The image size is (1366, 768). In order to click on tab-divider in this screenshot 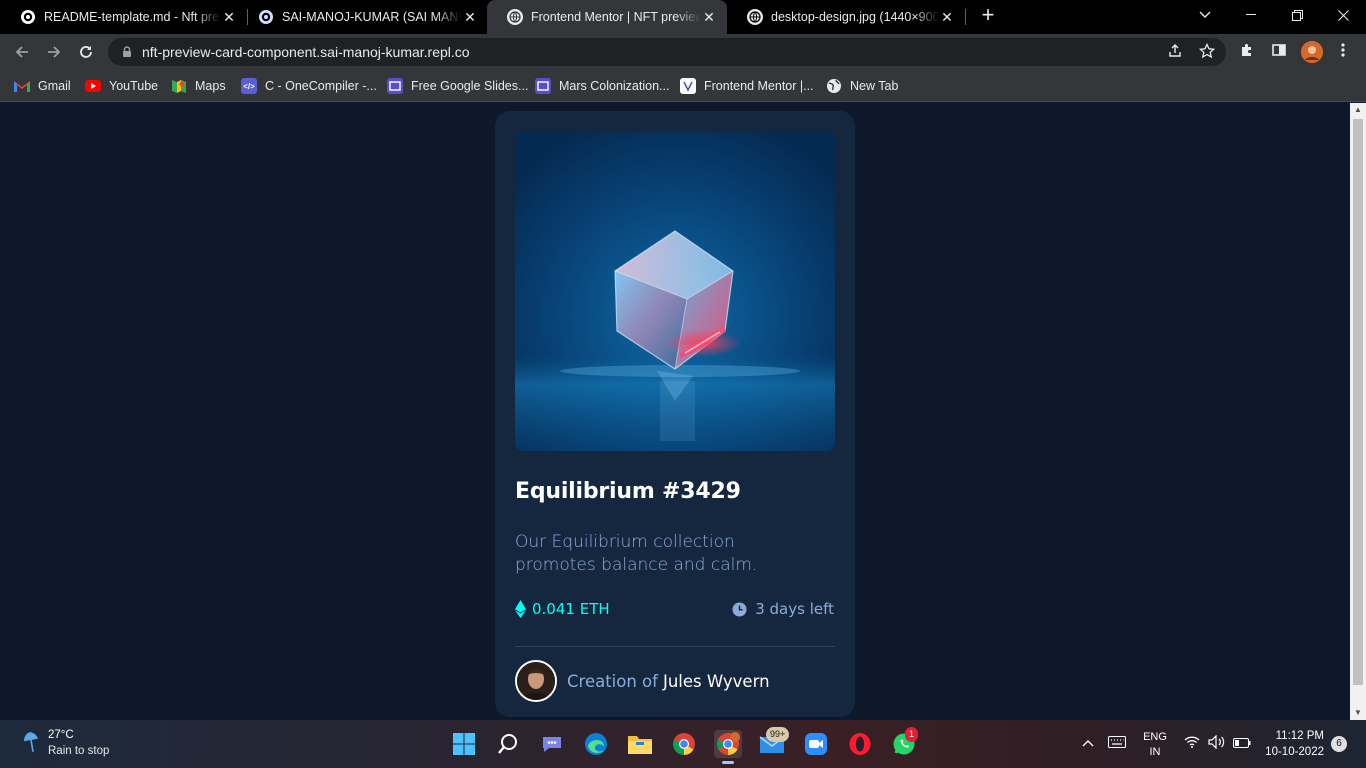, I will do `click(965, 17)`.